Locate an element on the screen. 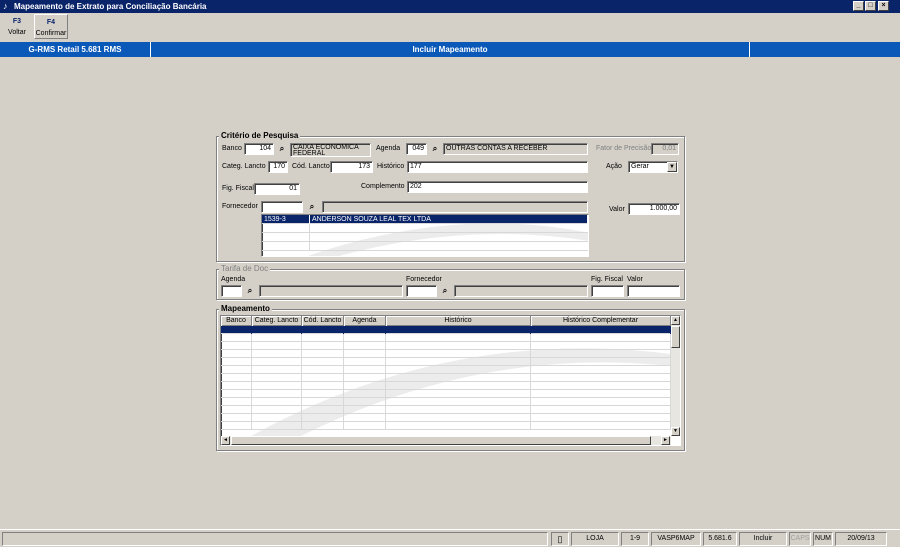  back-button: F3 Voltar is located at coordinates (17, 26).